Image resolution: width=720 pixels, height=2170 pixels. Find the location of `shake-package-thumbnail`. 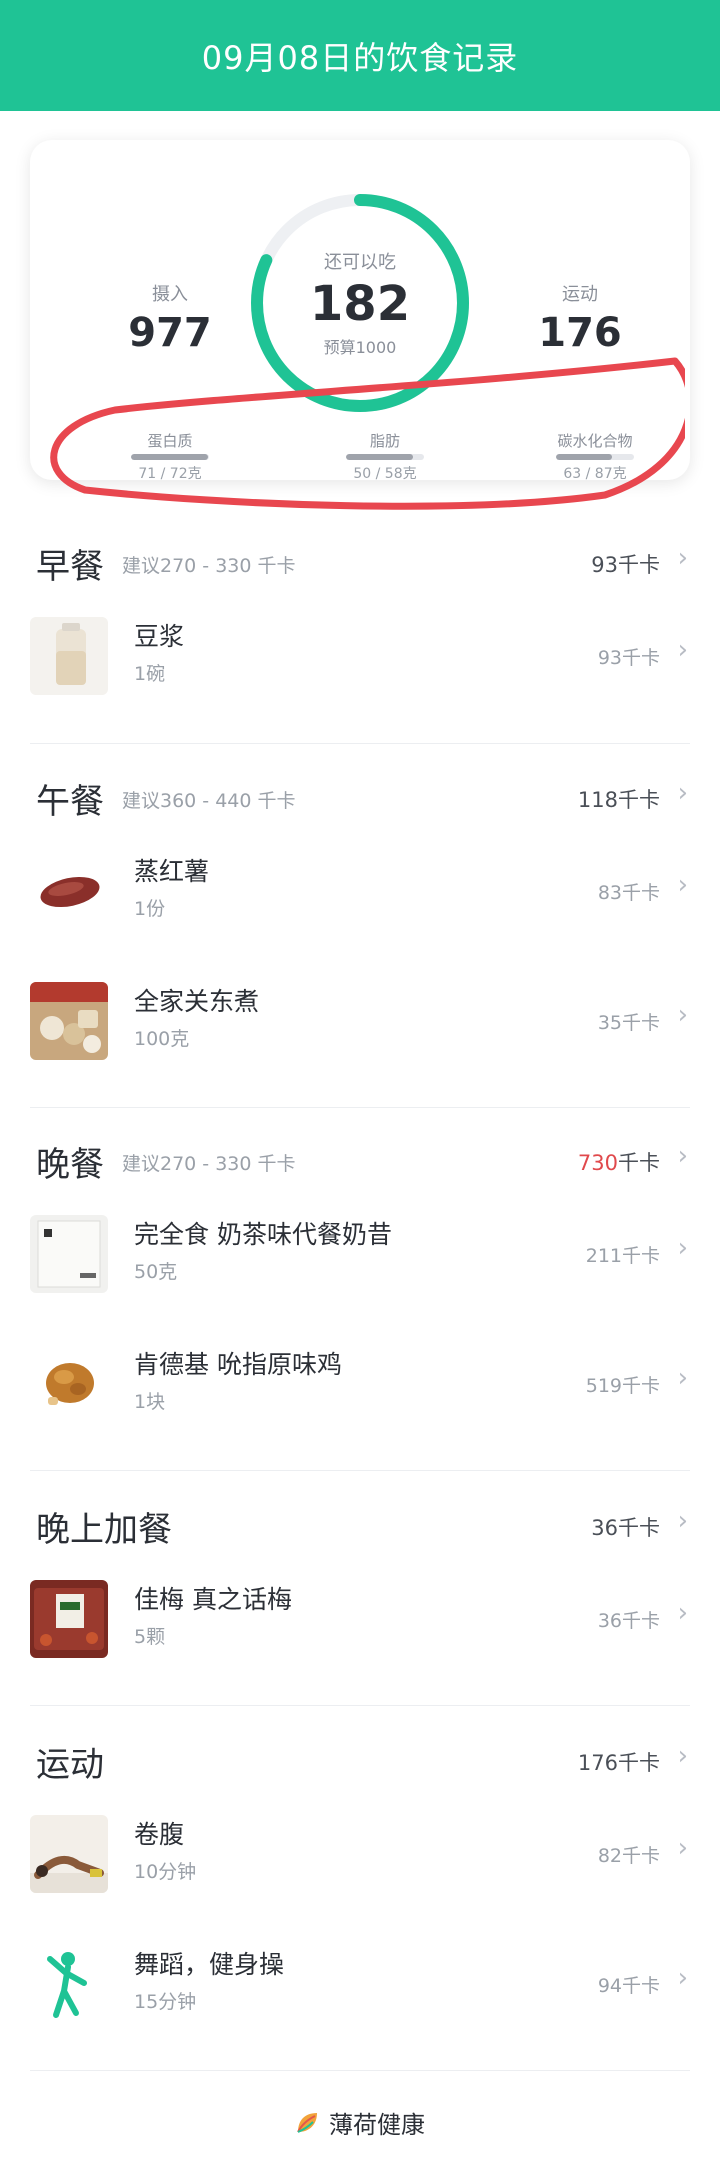

shake-package-thumbnail is located at coordinates (69, 1254).